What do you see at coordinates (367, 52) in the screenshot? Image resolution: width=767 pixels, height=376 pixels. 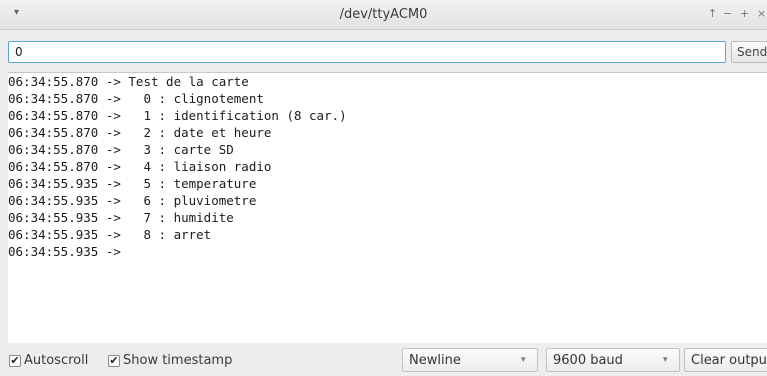 I see `serial-input` at bounding box center [367, 52].